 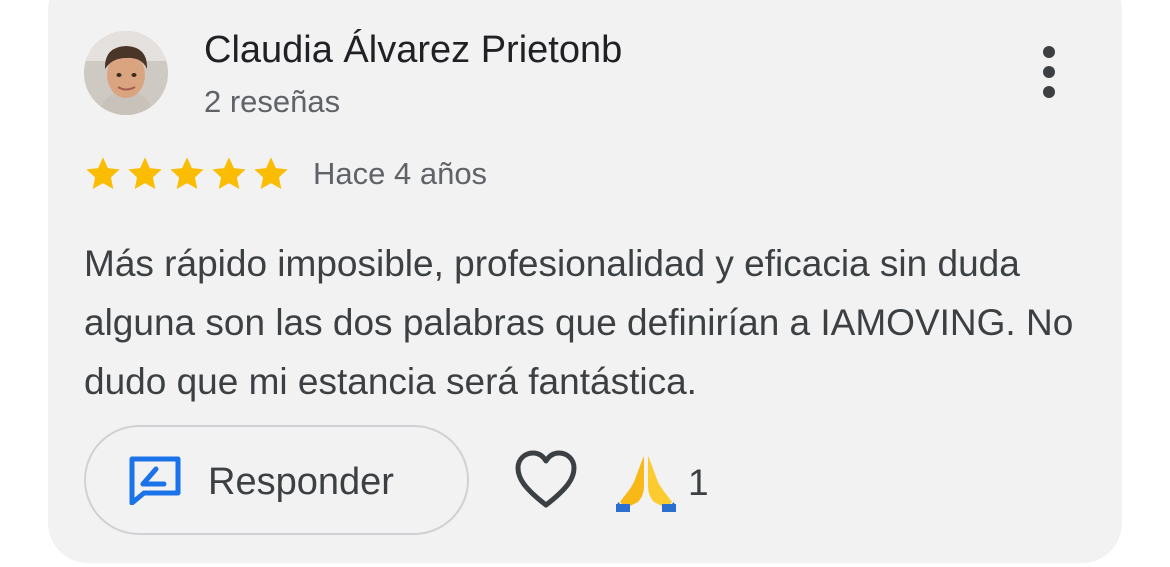 I want to click on reaction-count: 1, so click(x=698, y=482).